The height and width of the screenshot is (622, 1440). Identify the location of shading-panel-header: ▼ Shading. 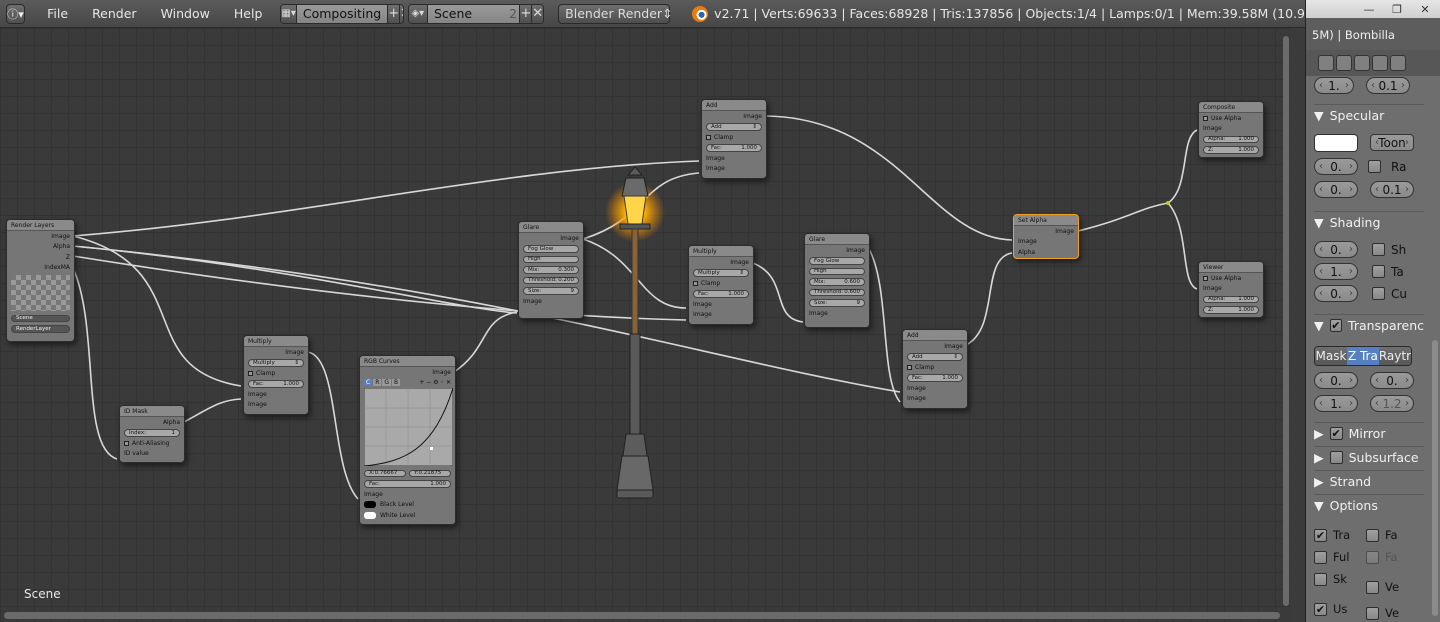
(1369, 222).